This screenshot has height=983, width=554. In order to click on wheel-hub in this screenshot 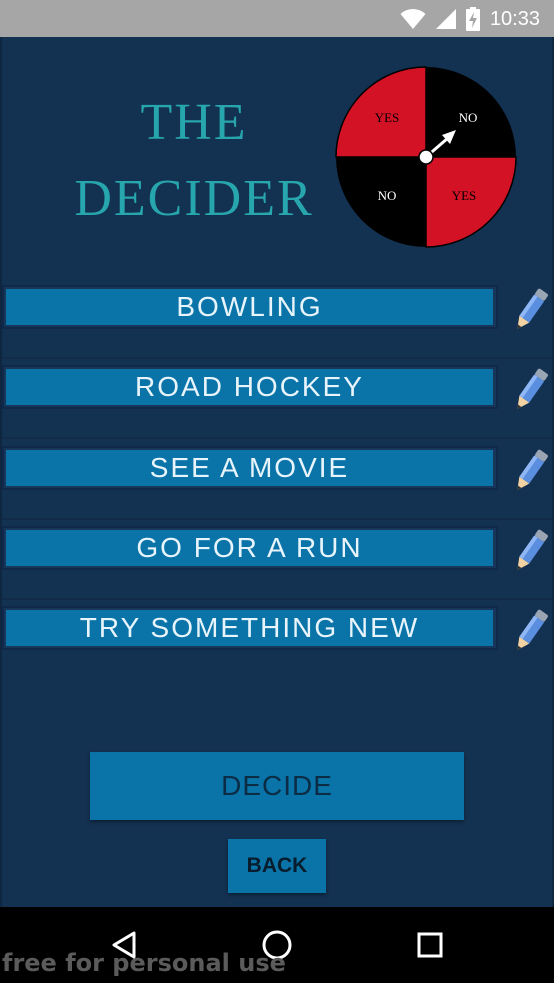, I will do `click(426, 157)`.